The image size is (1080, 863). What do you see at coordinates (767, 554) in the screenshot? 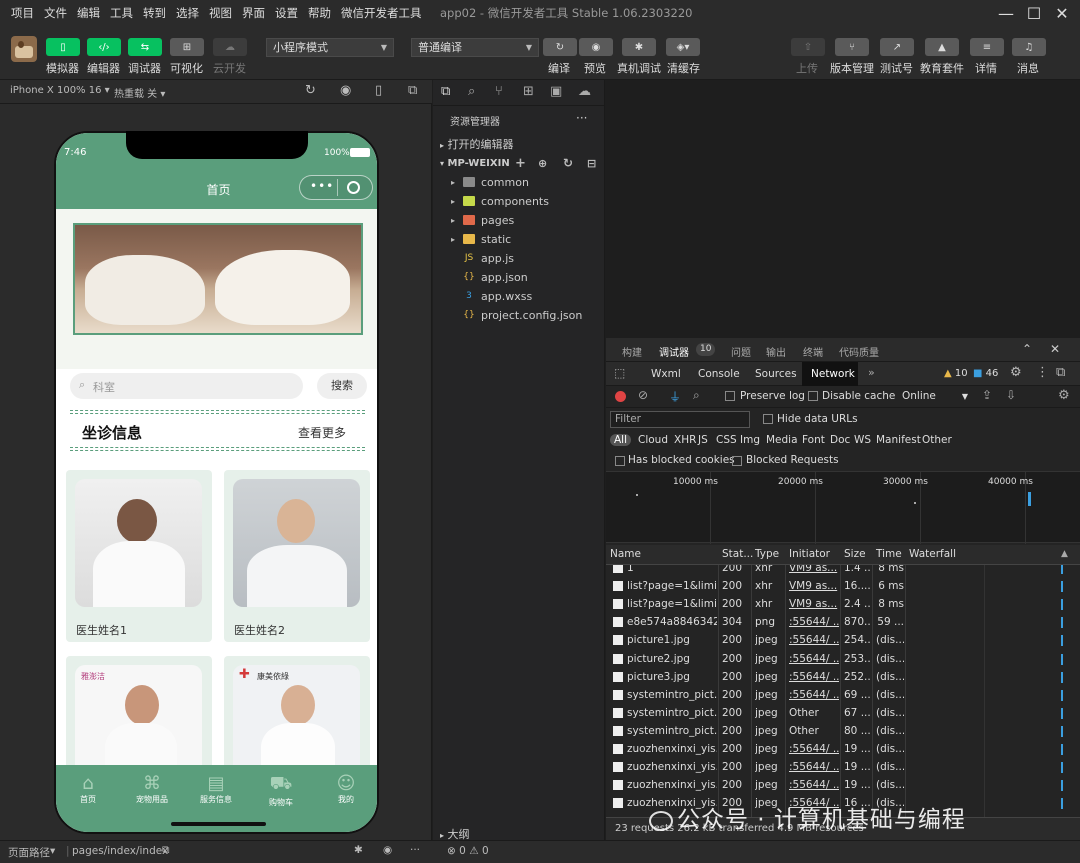
I see `col-type: Type` at bounding box center [767, 554].